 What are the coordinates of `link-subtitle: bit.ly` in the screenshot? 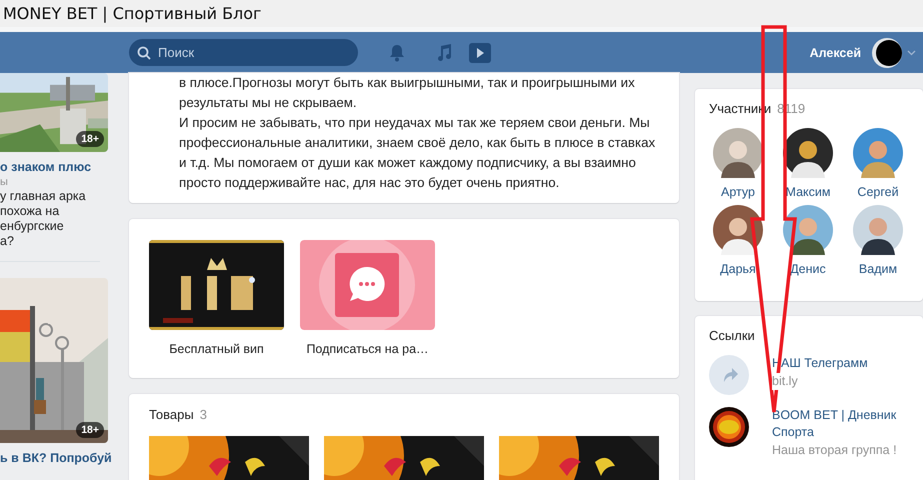 It's located at (785, 381).